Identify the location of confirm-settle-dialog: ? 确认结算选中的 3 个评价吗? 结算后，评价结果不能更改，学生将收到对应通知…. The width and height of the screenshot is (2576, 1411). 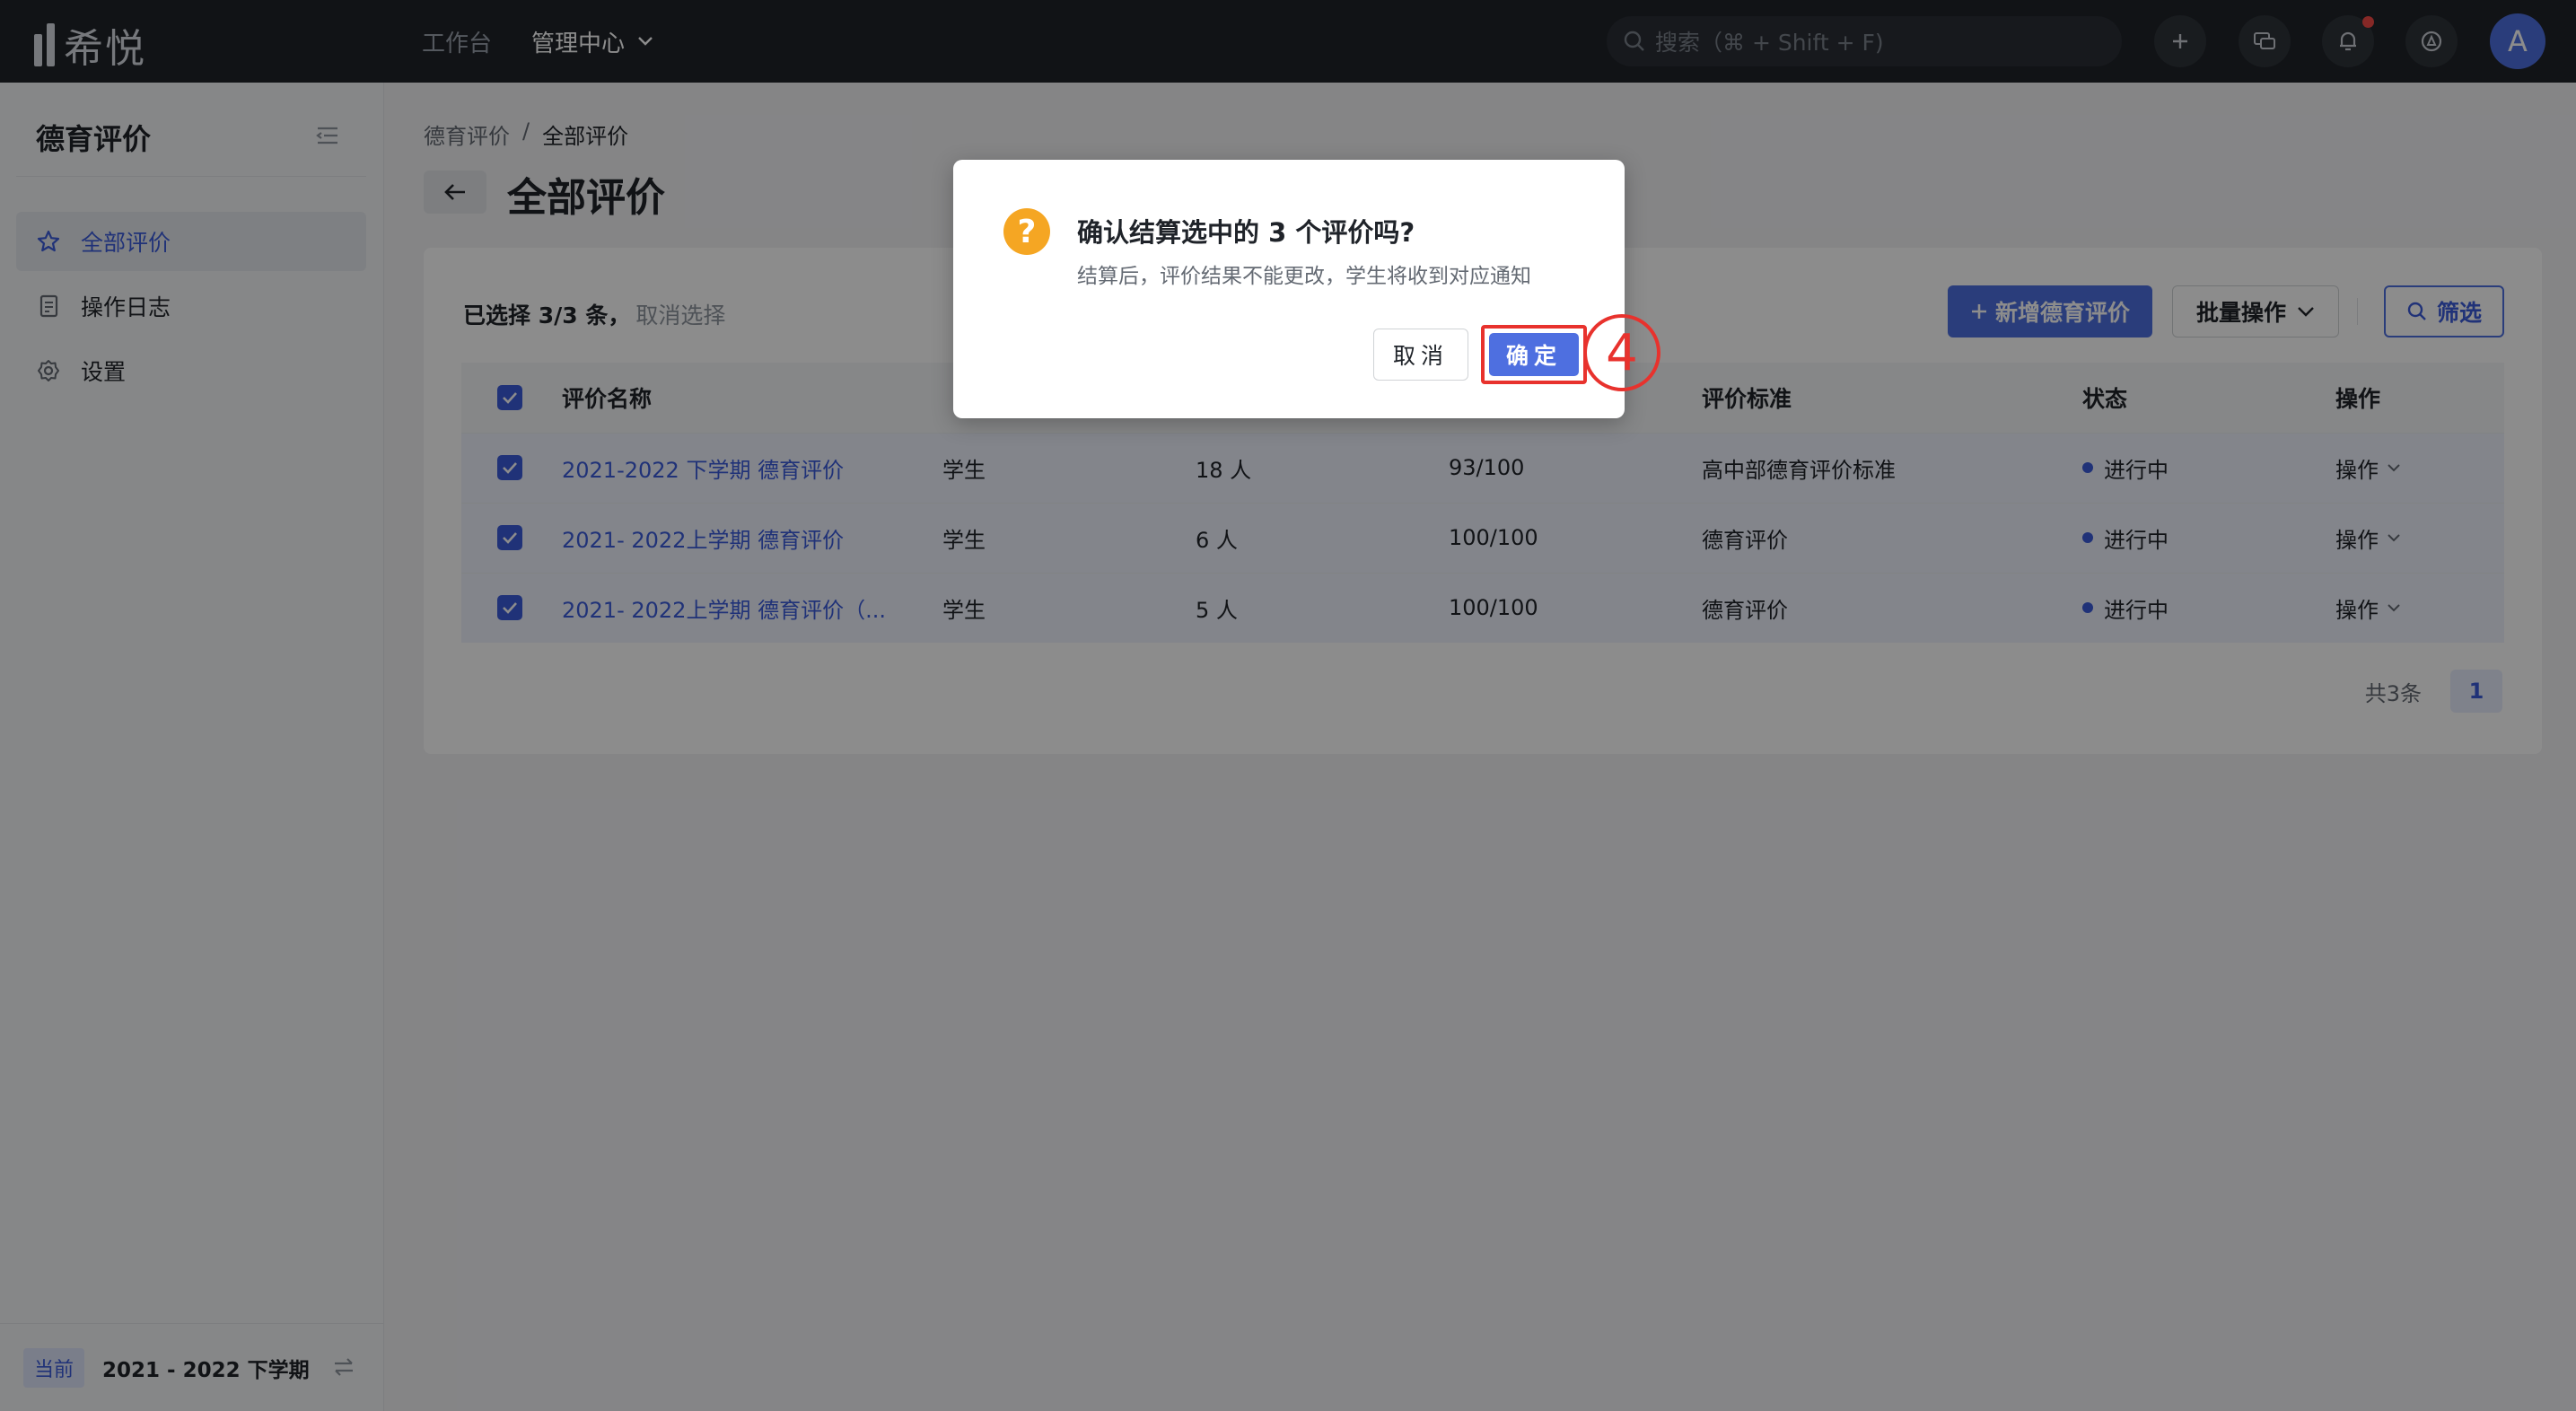
(1289, 289).